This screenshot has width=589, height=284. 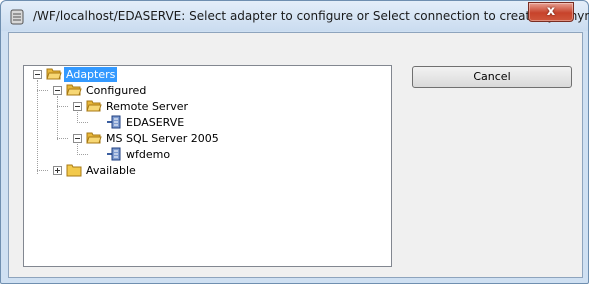 I want to click on tree-item-adapters: Adapters, so click(x=91, y=74).